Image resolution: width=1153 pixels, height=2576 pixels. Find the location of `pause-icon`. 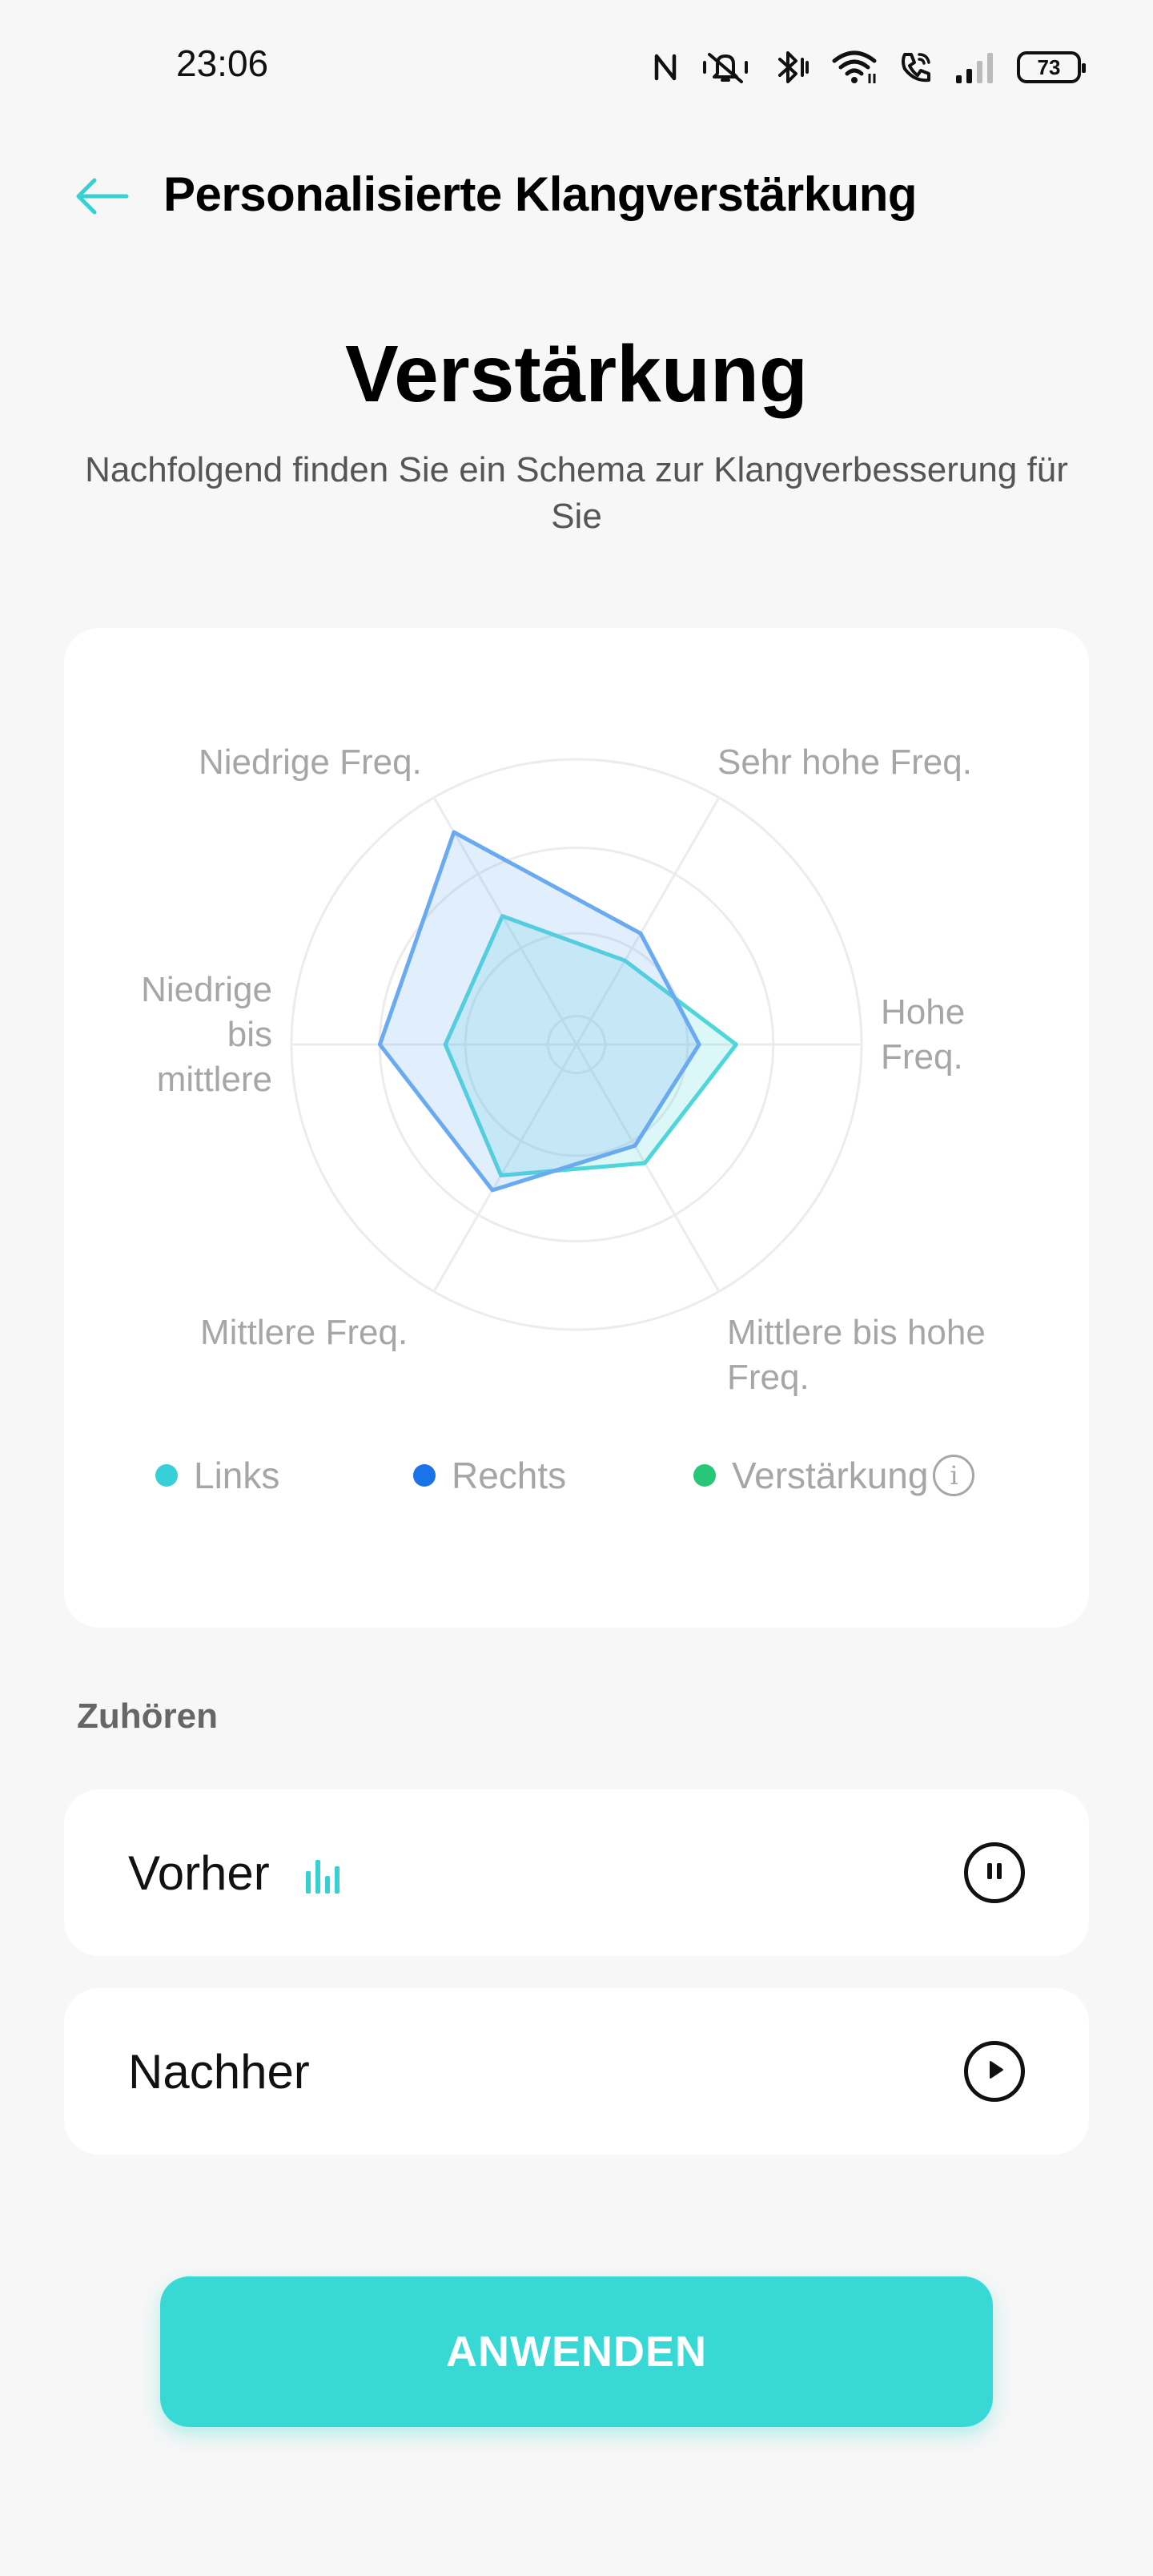

pause-icon is located at coordinates (994, 1873).